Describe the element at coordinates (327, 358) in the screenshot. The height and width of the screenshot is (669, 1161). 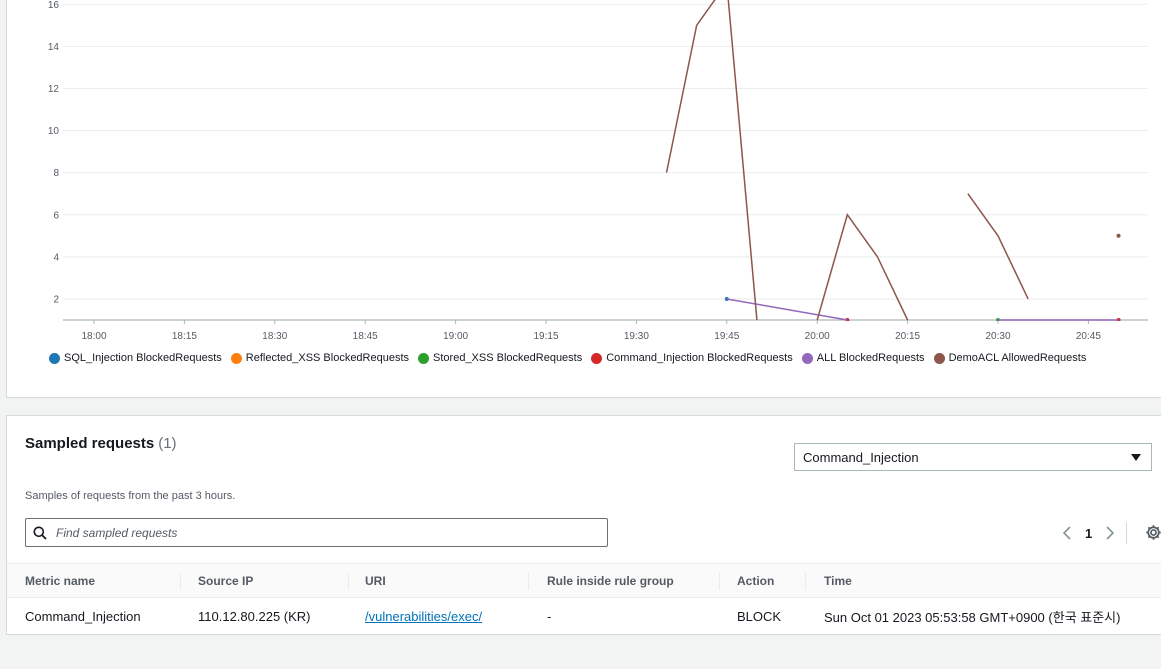
I see `legend-label: Reflected_XSS BlockedRequests` at that location.